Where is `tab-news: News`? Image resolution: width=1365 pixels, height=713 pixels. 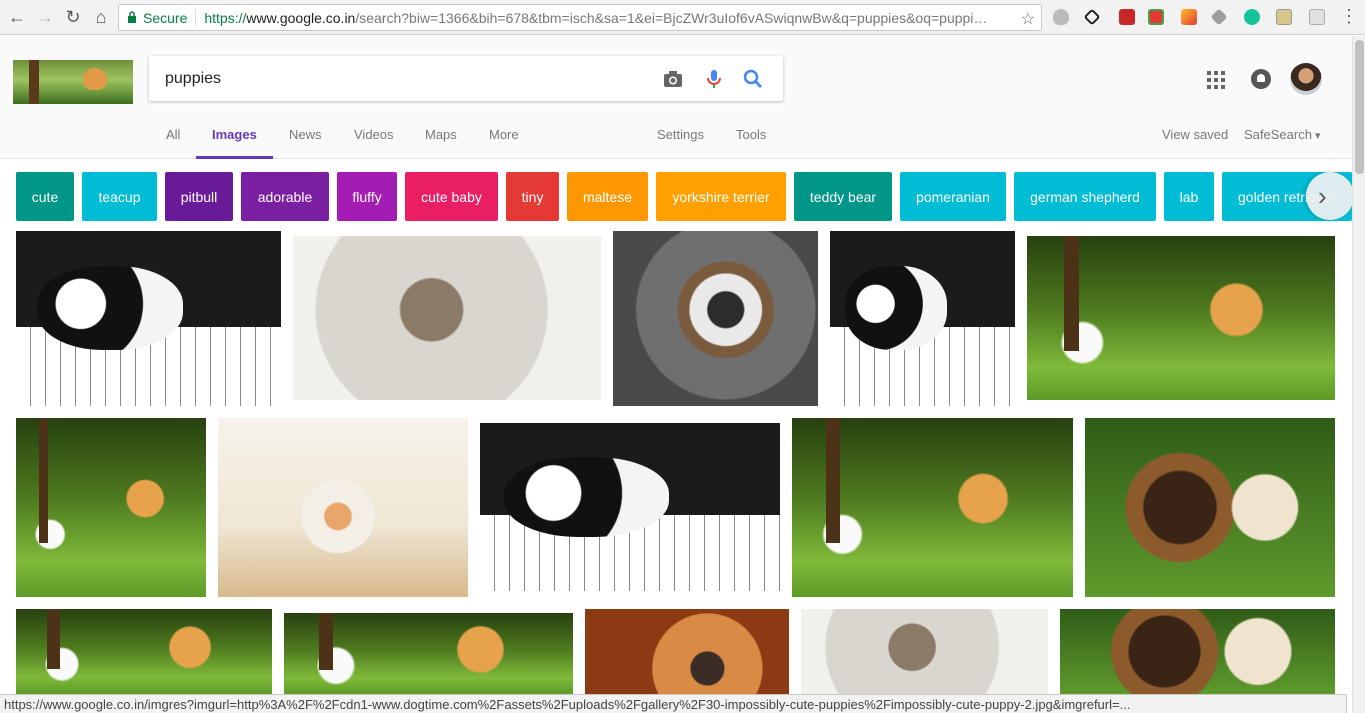
tab-news: News is located at coordinates (305, 143).